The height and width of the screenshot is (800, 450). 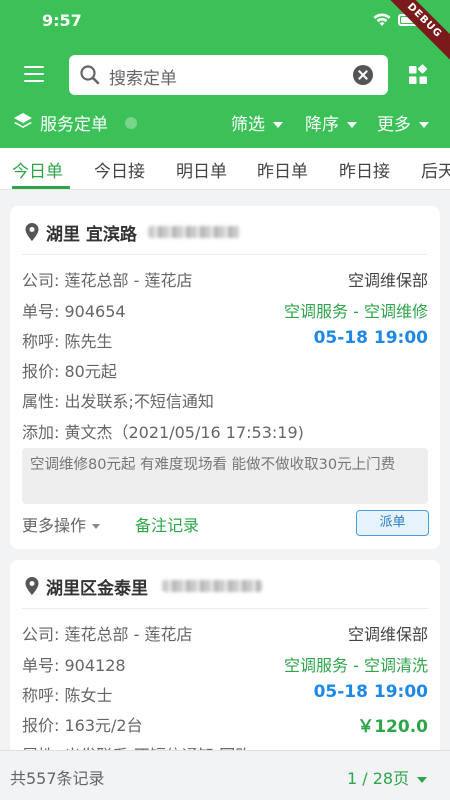 I want to click on sort-dropdown: 降序, so click(x=331, y=122).